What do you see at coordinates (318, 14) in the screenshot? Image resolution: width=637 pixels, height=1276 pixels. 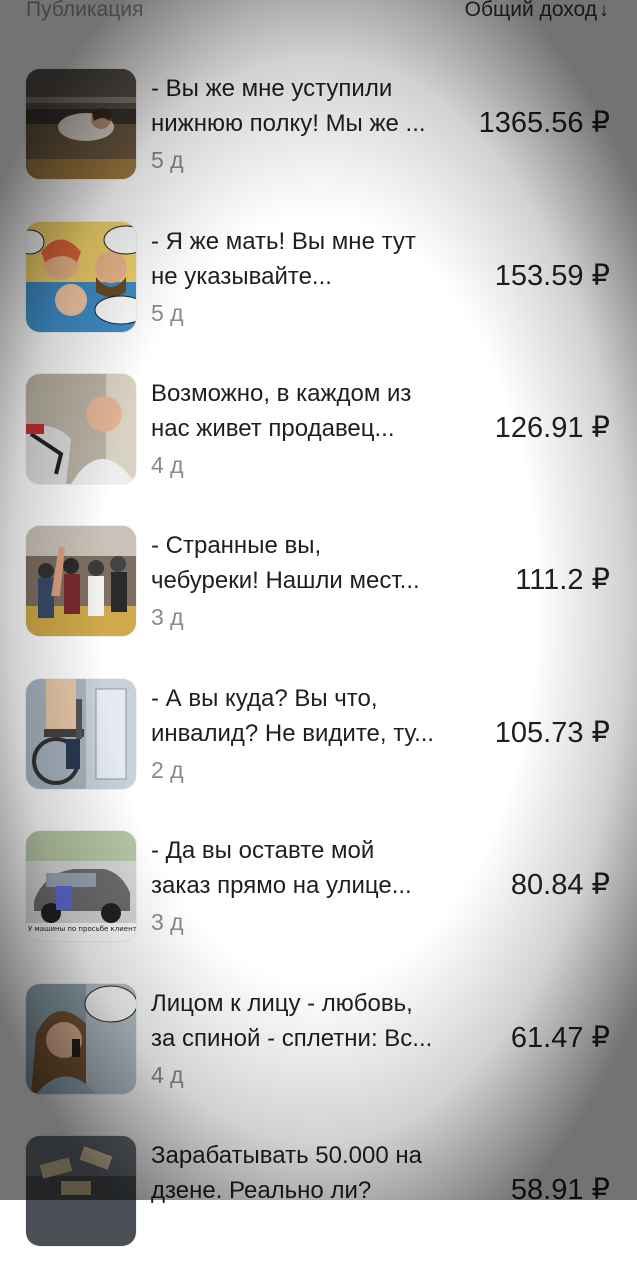 I see `list-header: Публикация Общий доход ↓` at bounding box center [318, 14].